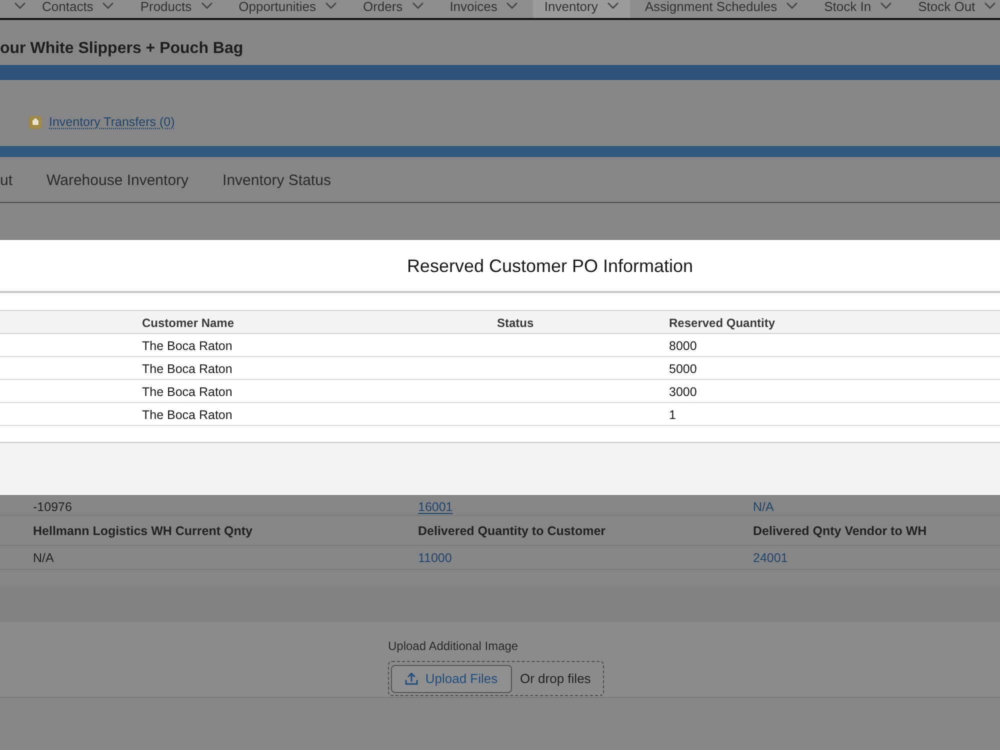 The height and width of the screenshot is (750, 1000). Describe the element at coordinates (484, 9) in the screenshot. I see `nav-tab: Invoices` at that location.